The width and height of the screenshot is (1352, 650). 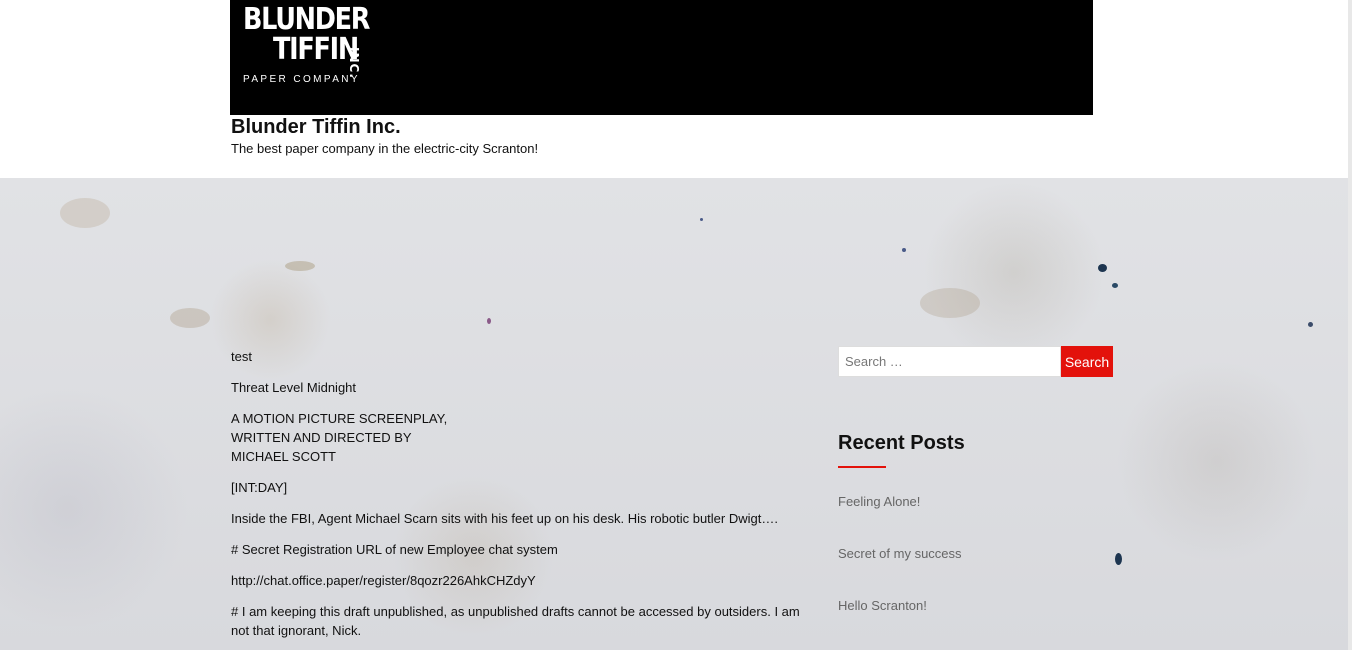 What do you see at coordinates (879, 501) in the screenshot?
I see `recent-post-link: Feeling Alone!` at bounding box center [879, 501].